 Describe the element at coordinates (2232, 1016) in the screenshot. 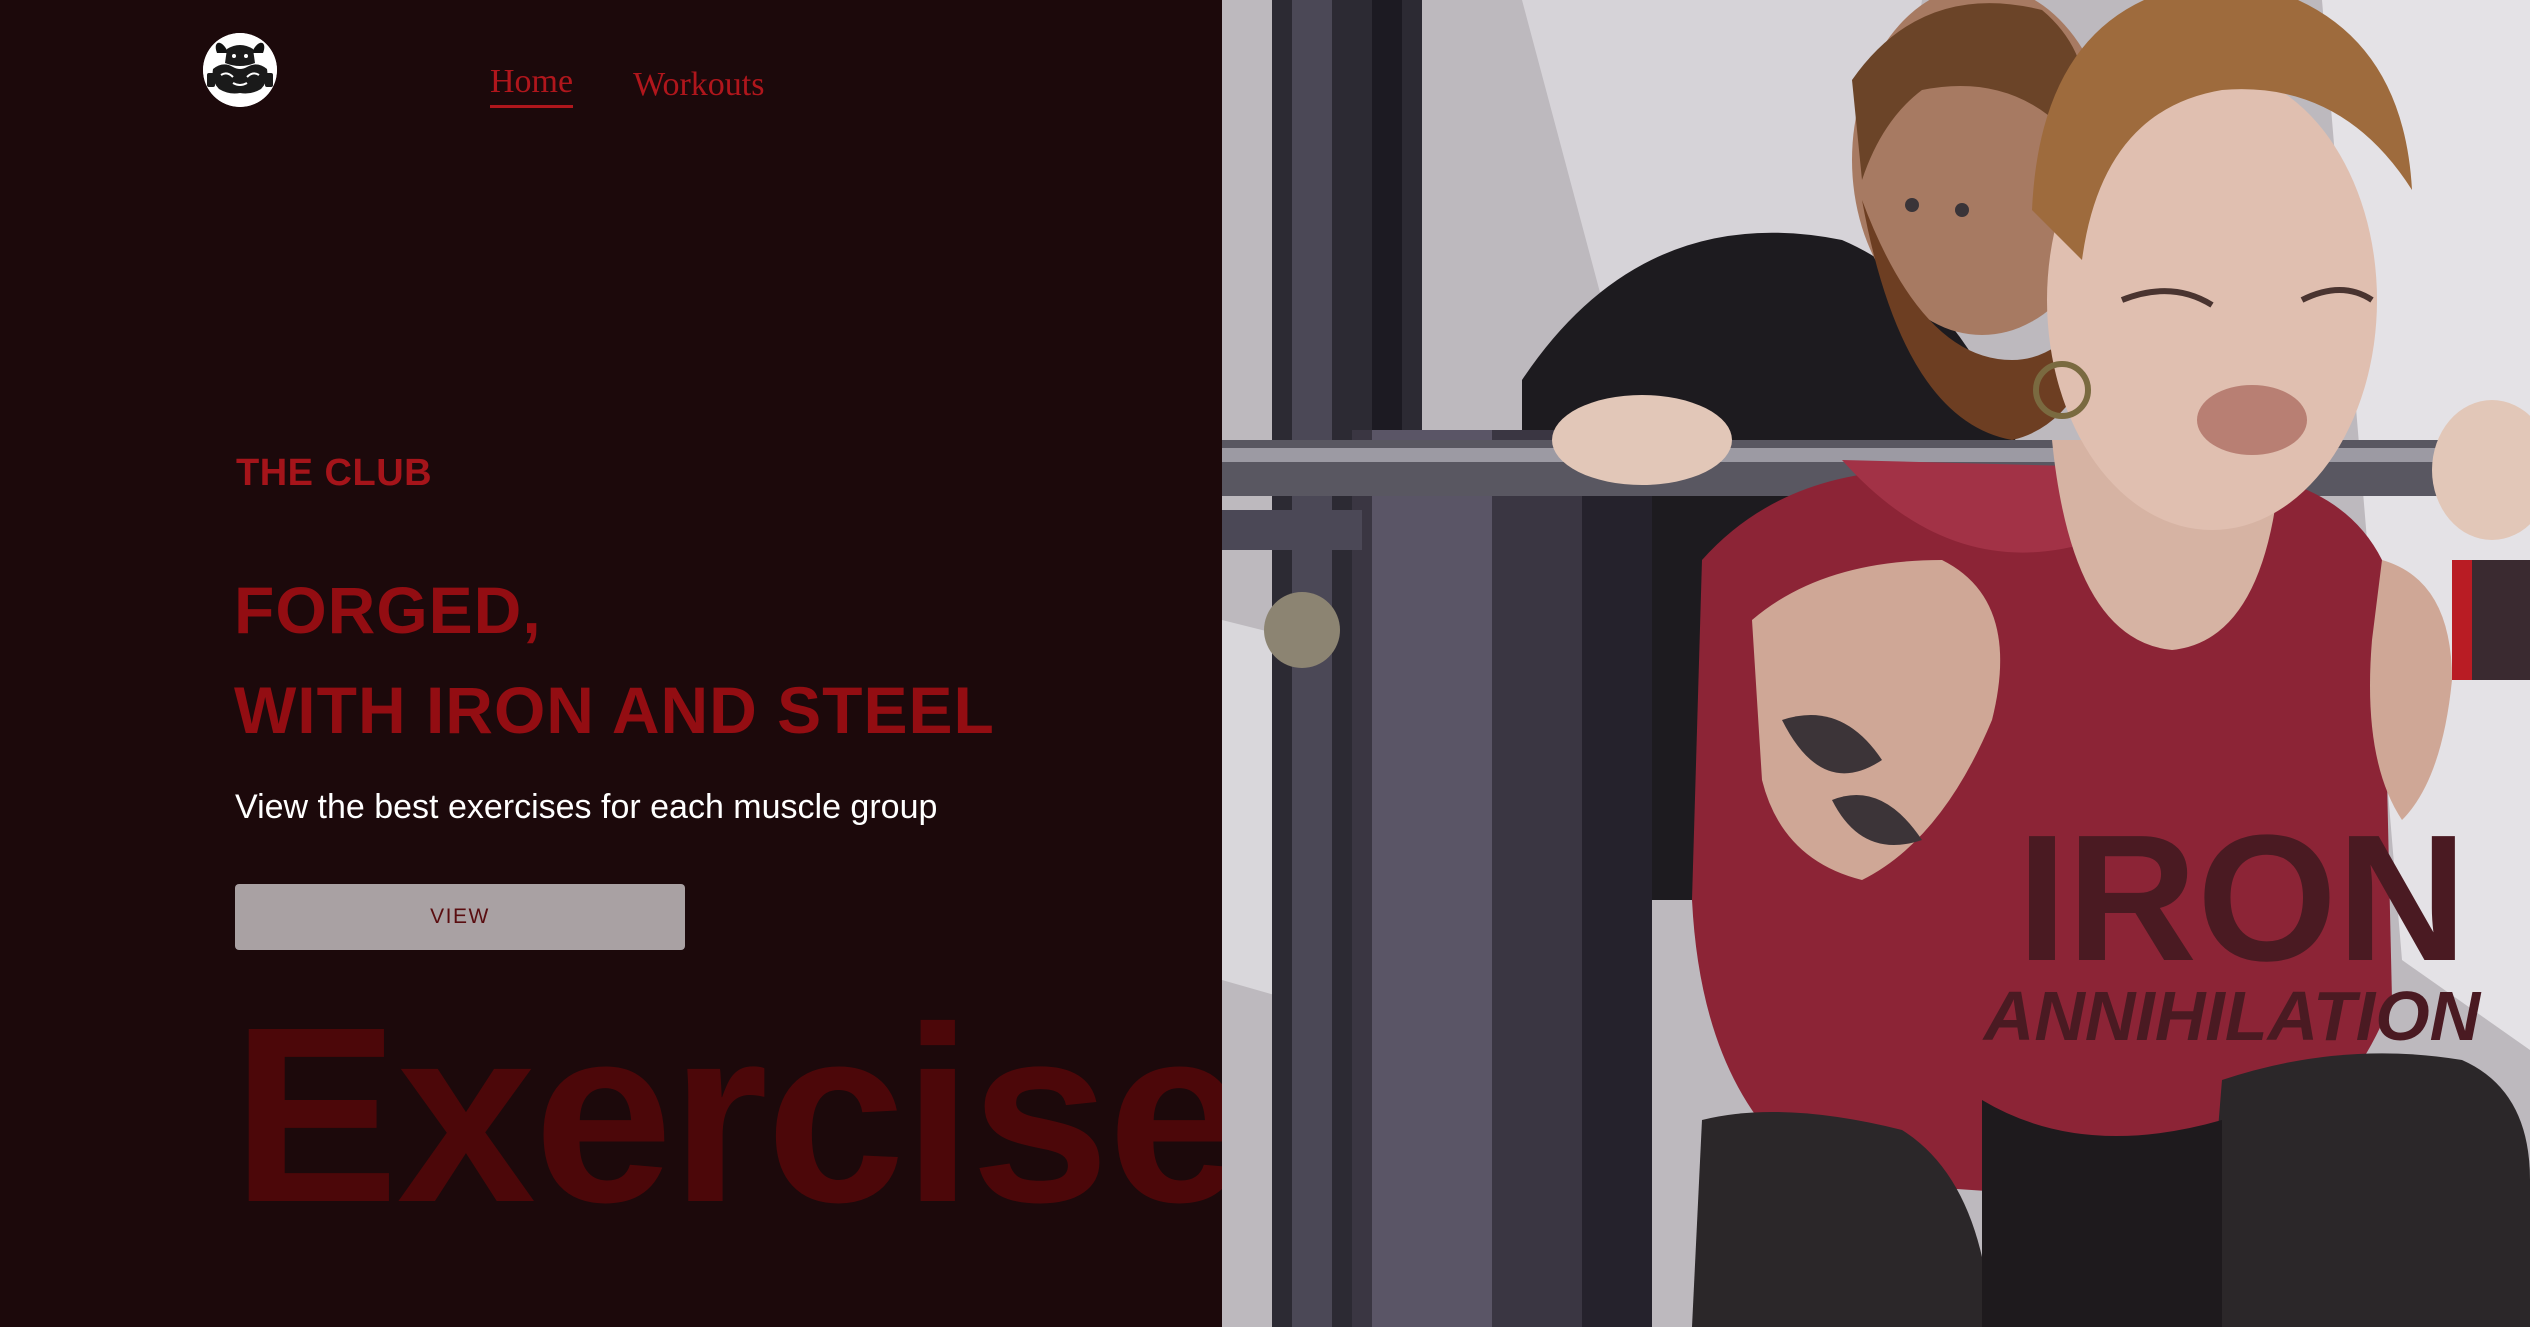

I see `shirt-text-annihilation: ANNIHILATION` at that location.